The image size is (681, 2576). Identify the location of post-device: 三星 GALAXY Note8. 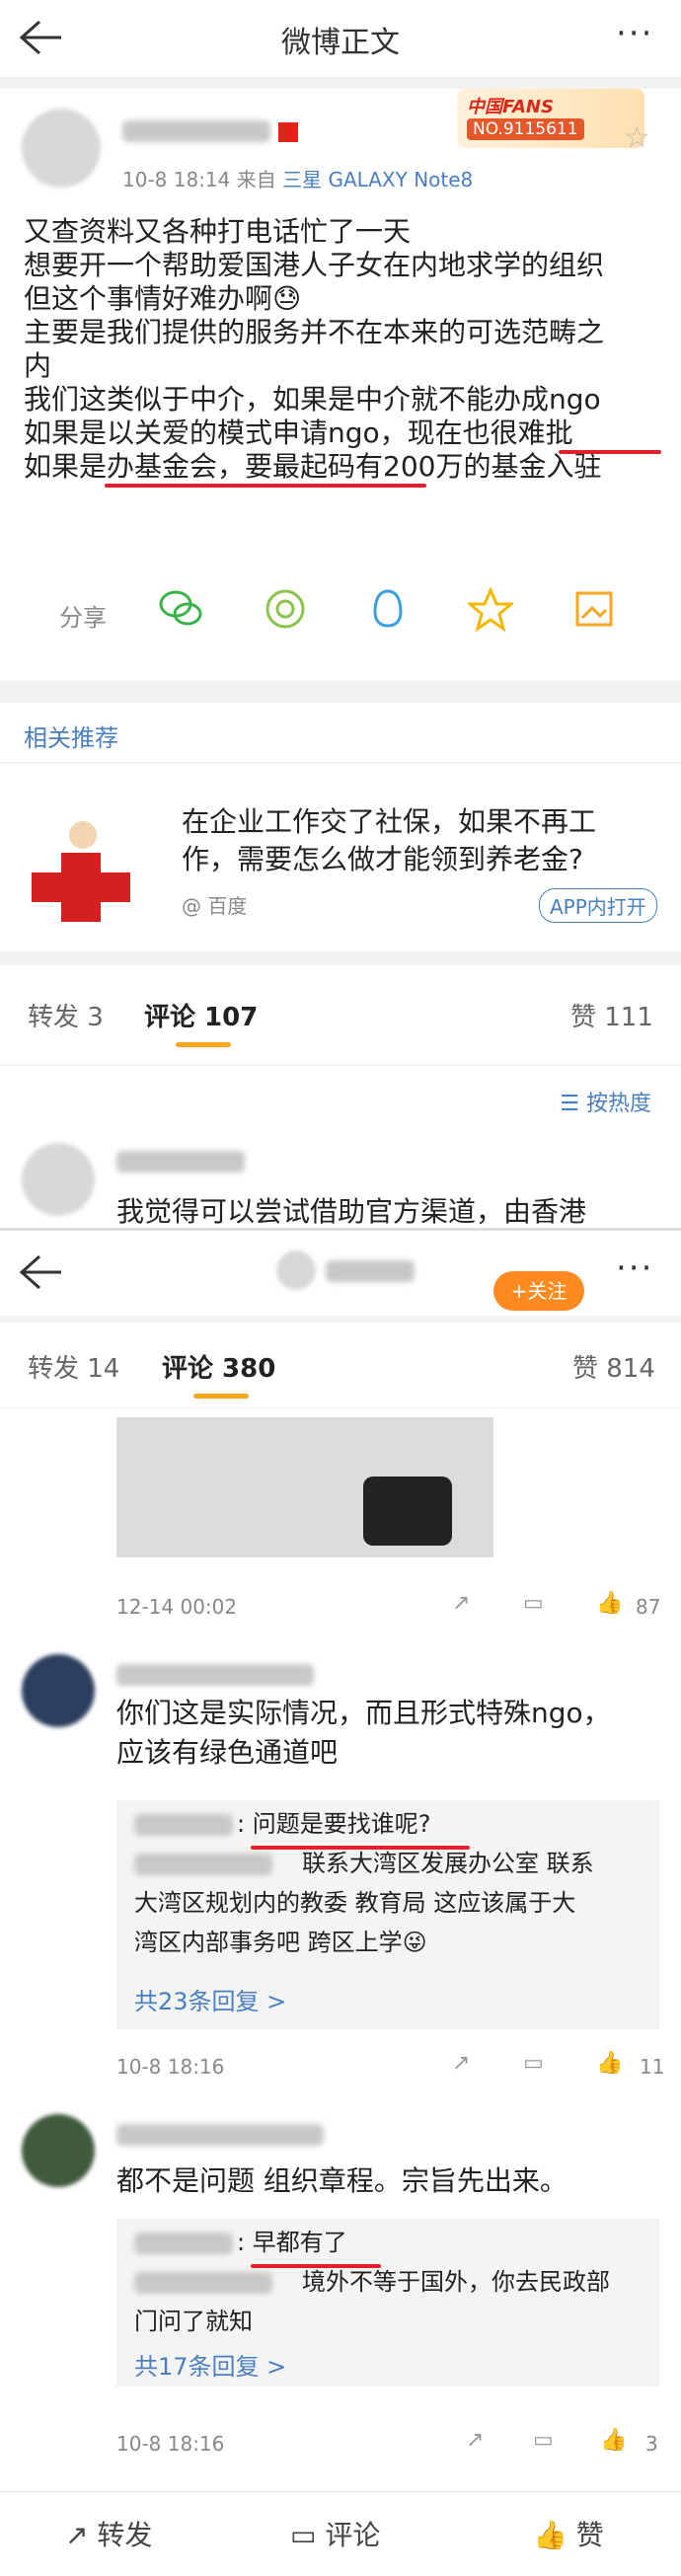
(377, 179).